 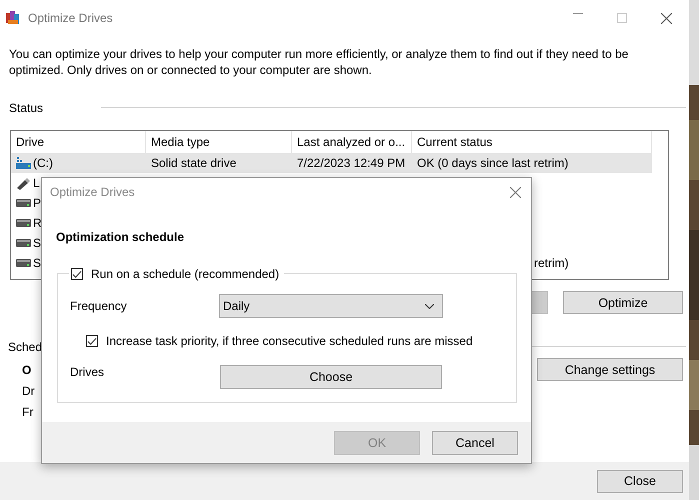 I want to click on checkbox-label: Run on a schedule (recommended), so click(x=185, y=274).